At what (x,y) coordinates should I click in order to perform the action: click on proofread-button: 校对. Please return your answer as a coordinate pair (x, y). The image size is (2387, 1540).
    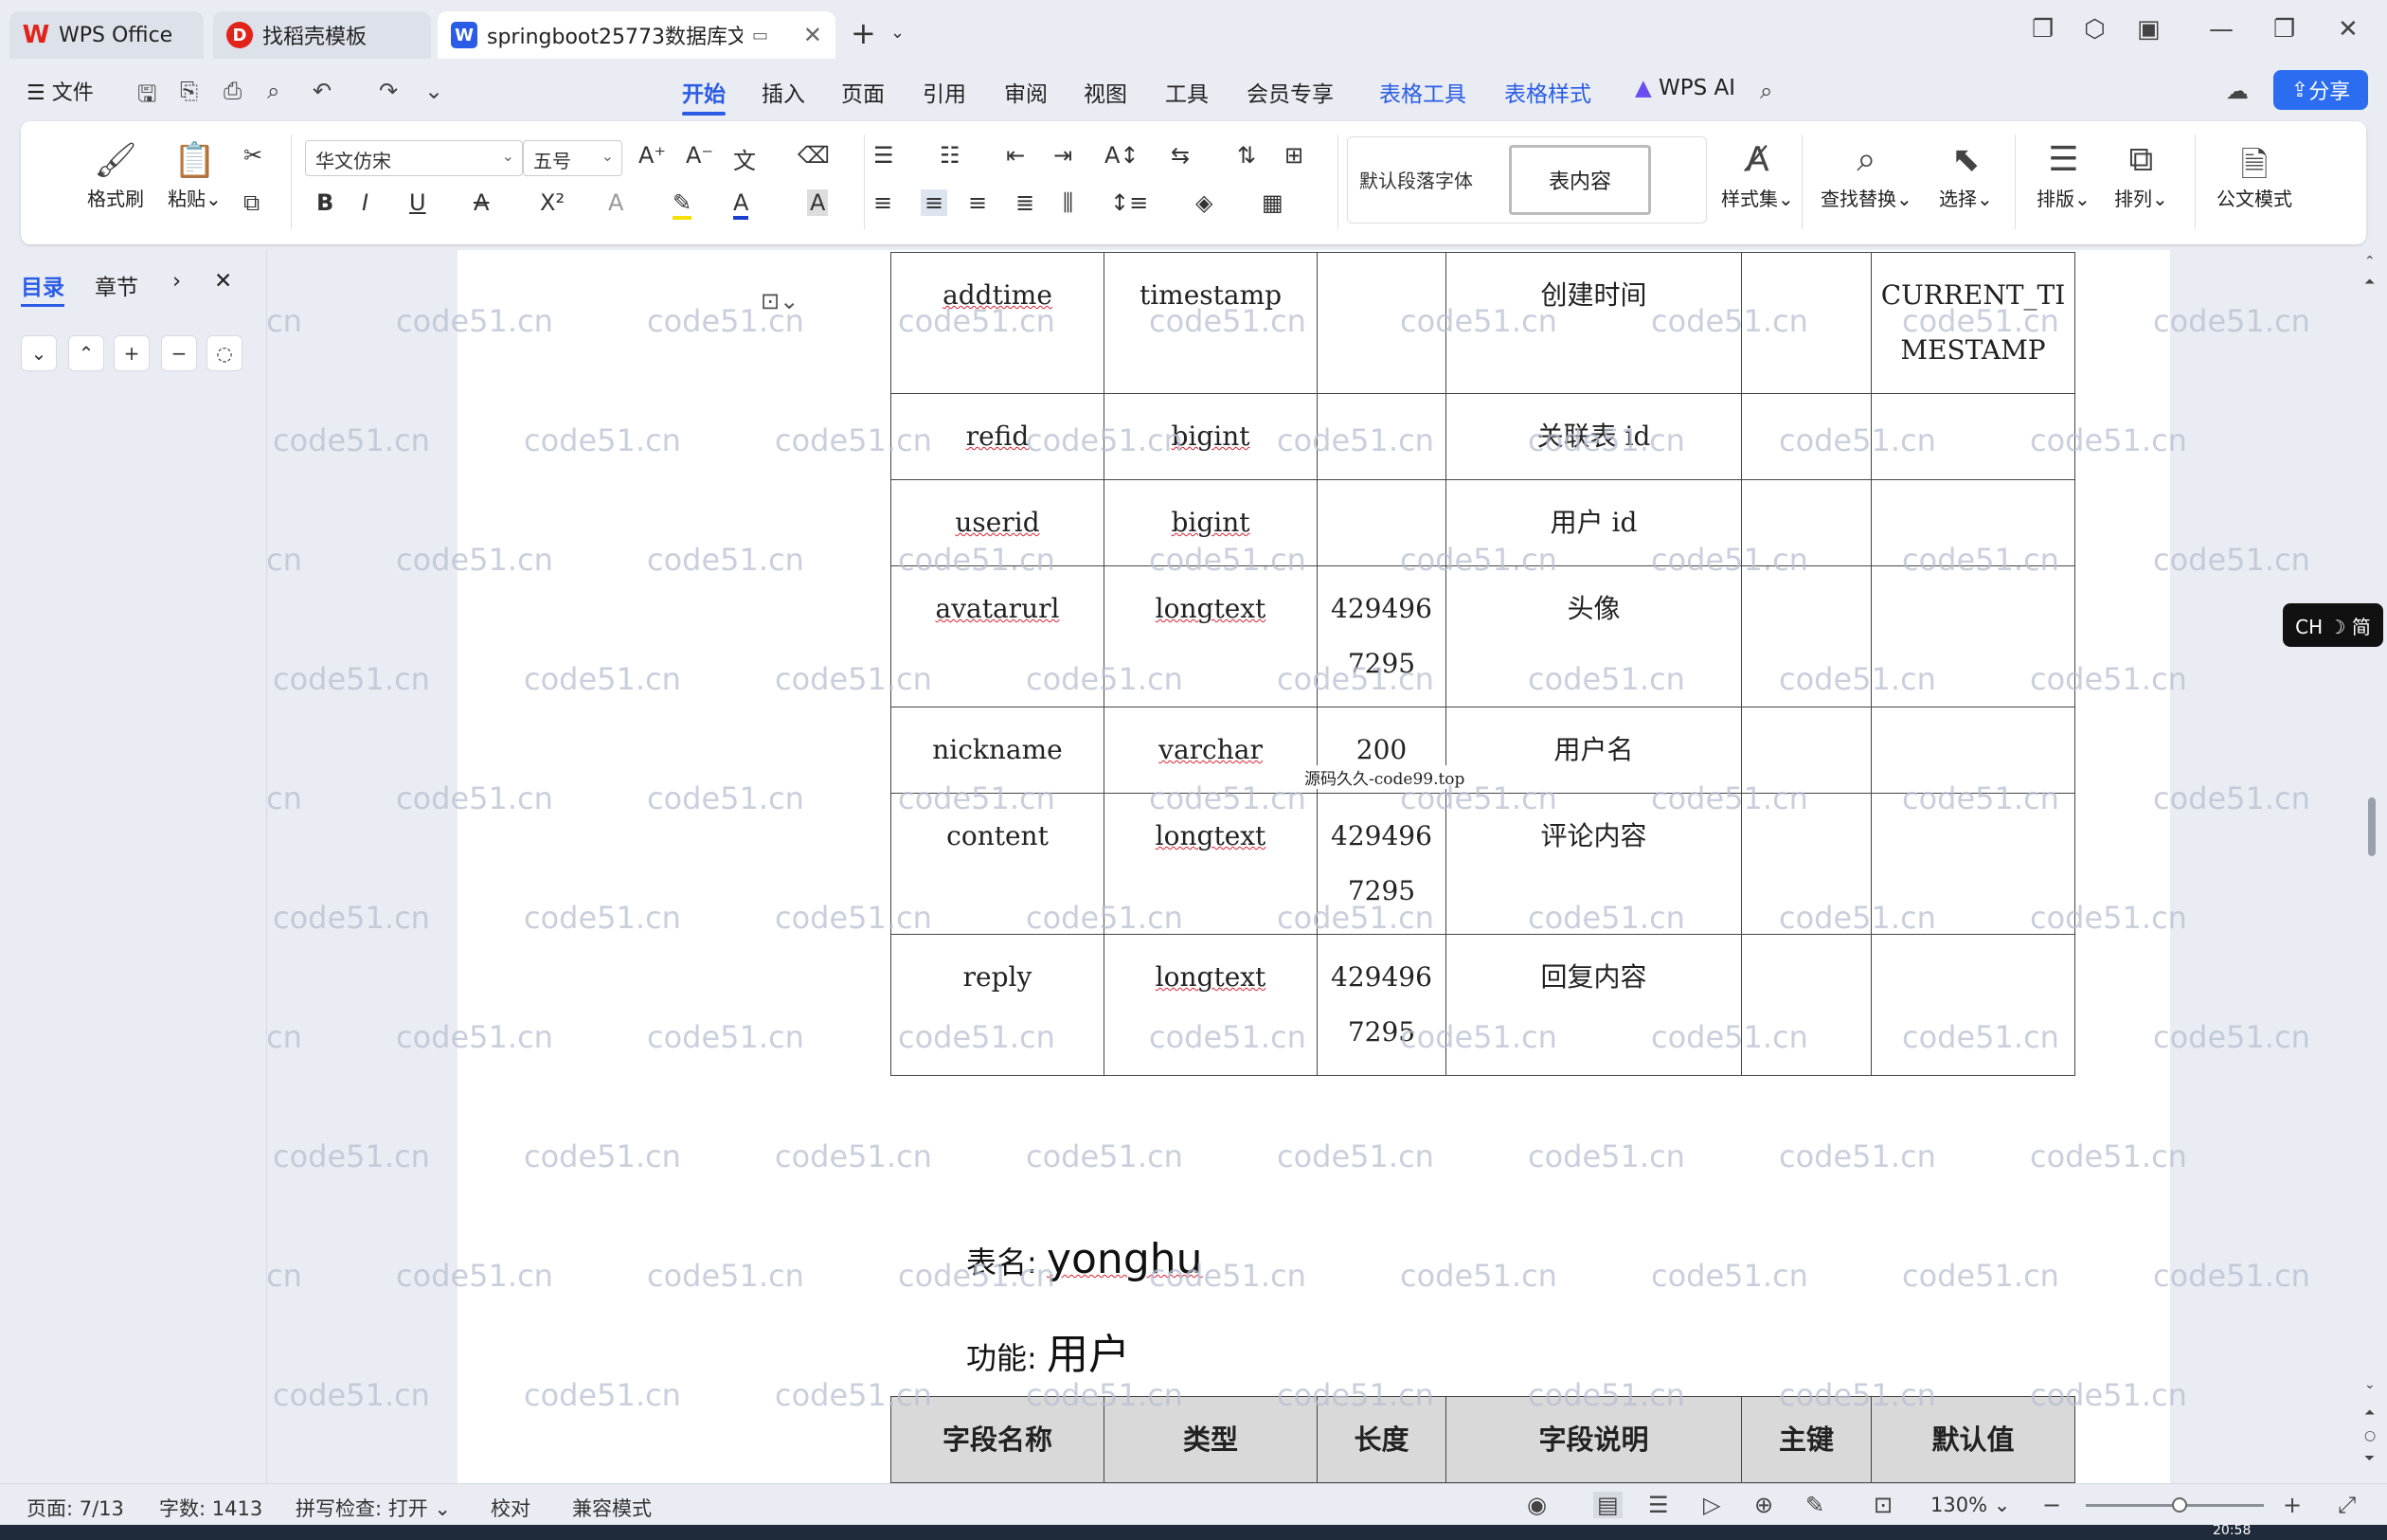
    Looking at the image, I should click on (510, 1508).